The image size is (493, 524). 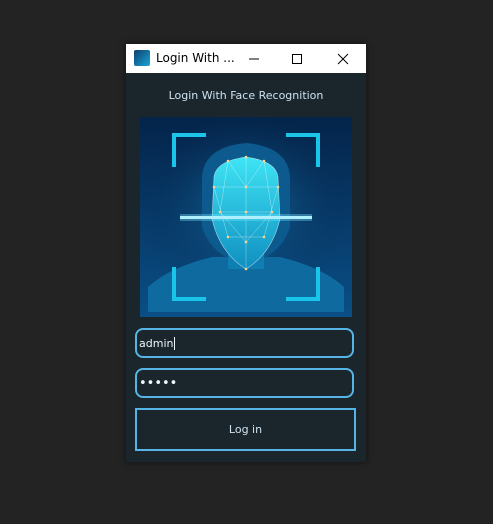 I want to click on username-input: admin, so click(x=244, y=343).